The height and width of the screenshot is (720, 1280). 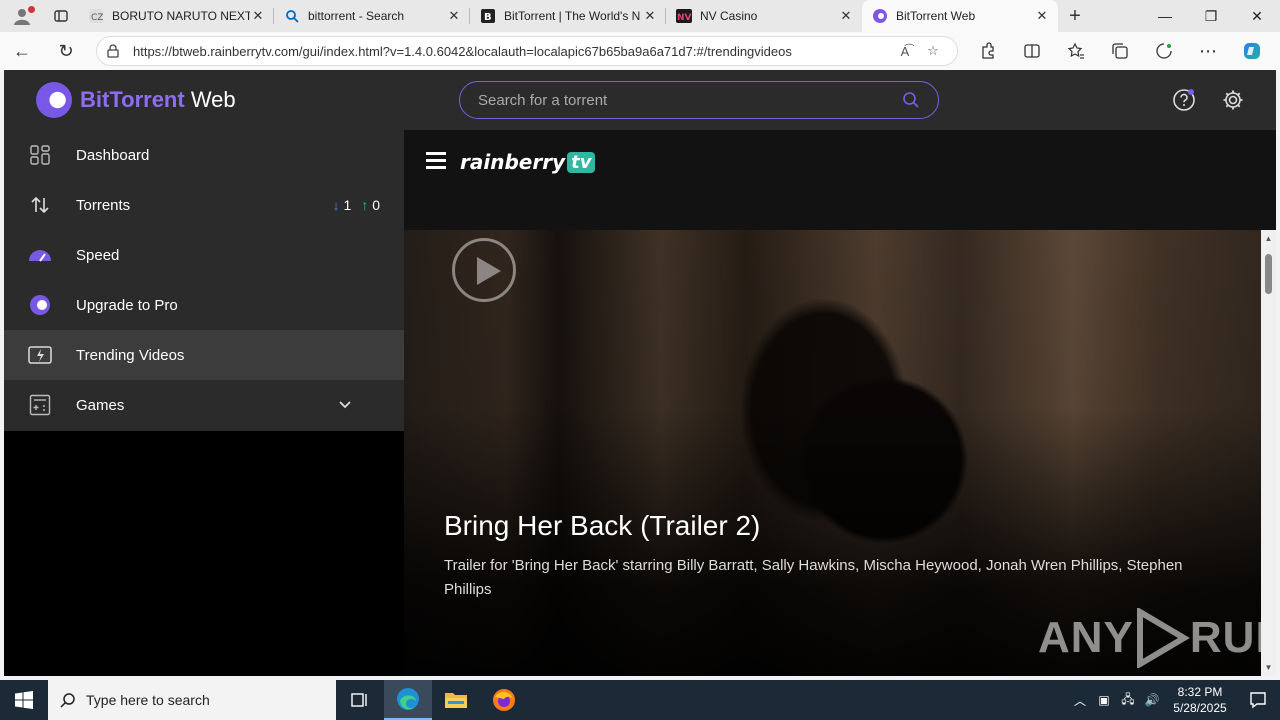 I want to click on bittorrent-b-icon: B, so click(x=488, y=16).